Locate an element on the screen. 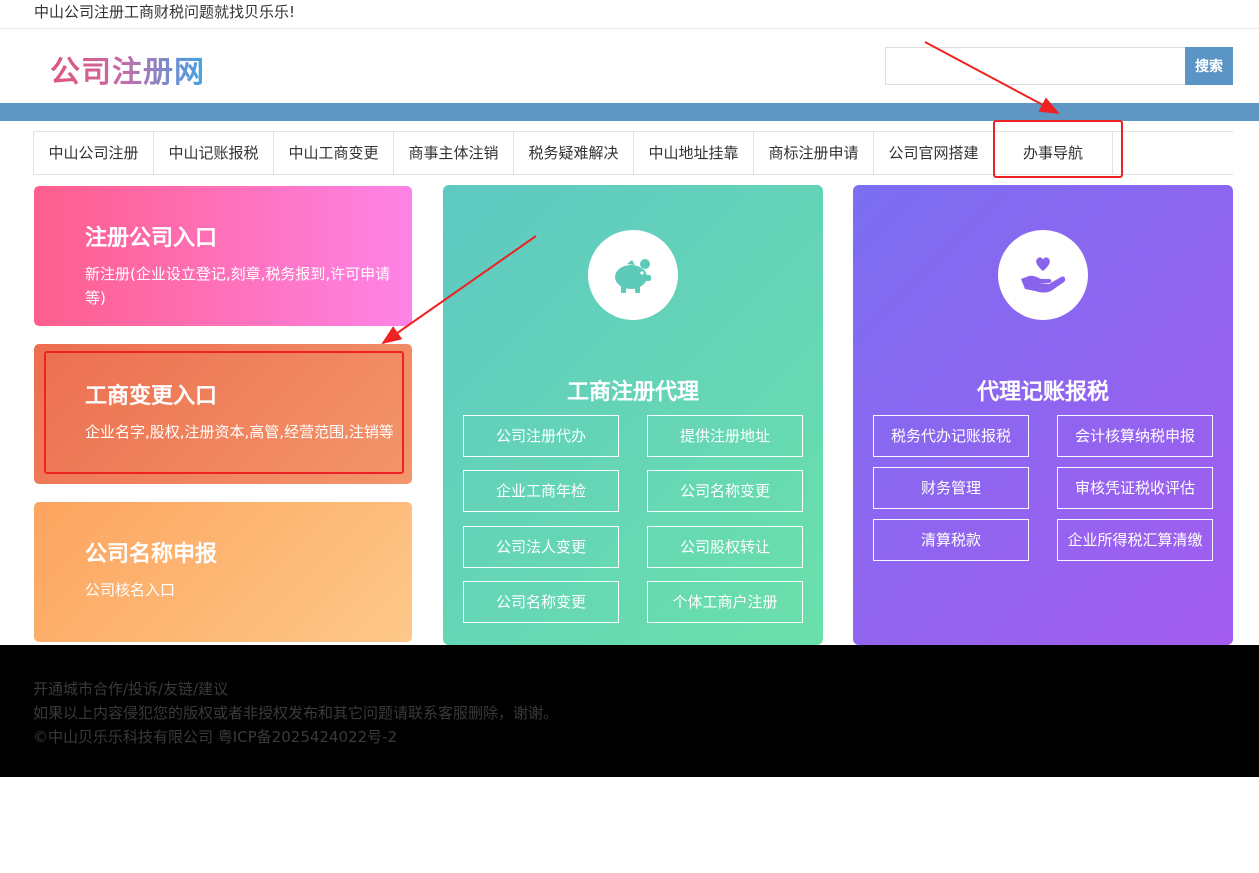  nav-item-address: 中山地址挂靠 is located at coordinates (693, 153).